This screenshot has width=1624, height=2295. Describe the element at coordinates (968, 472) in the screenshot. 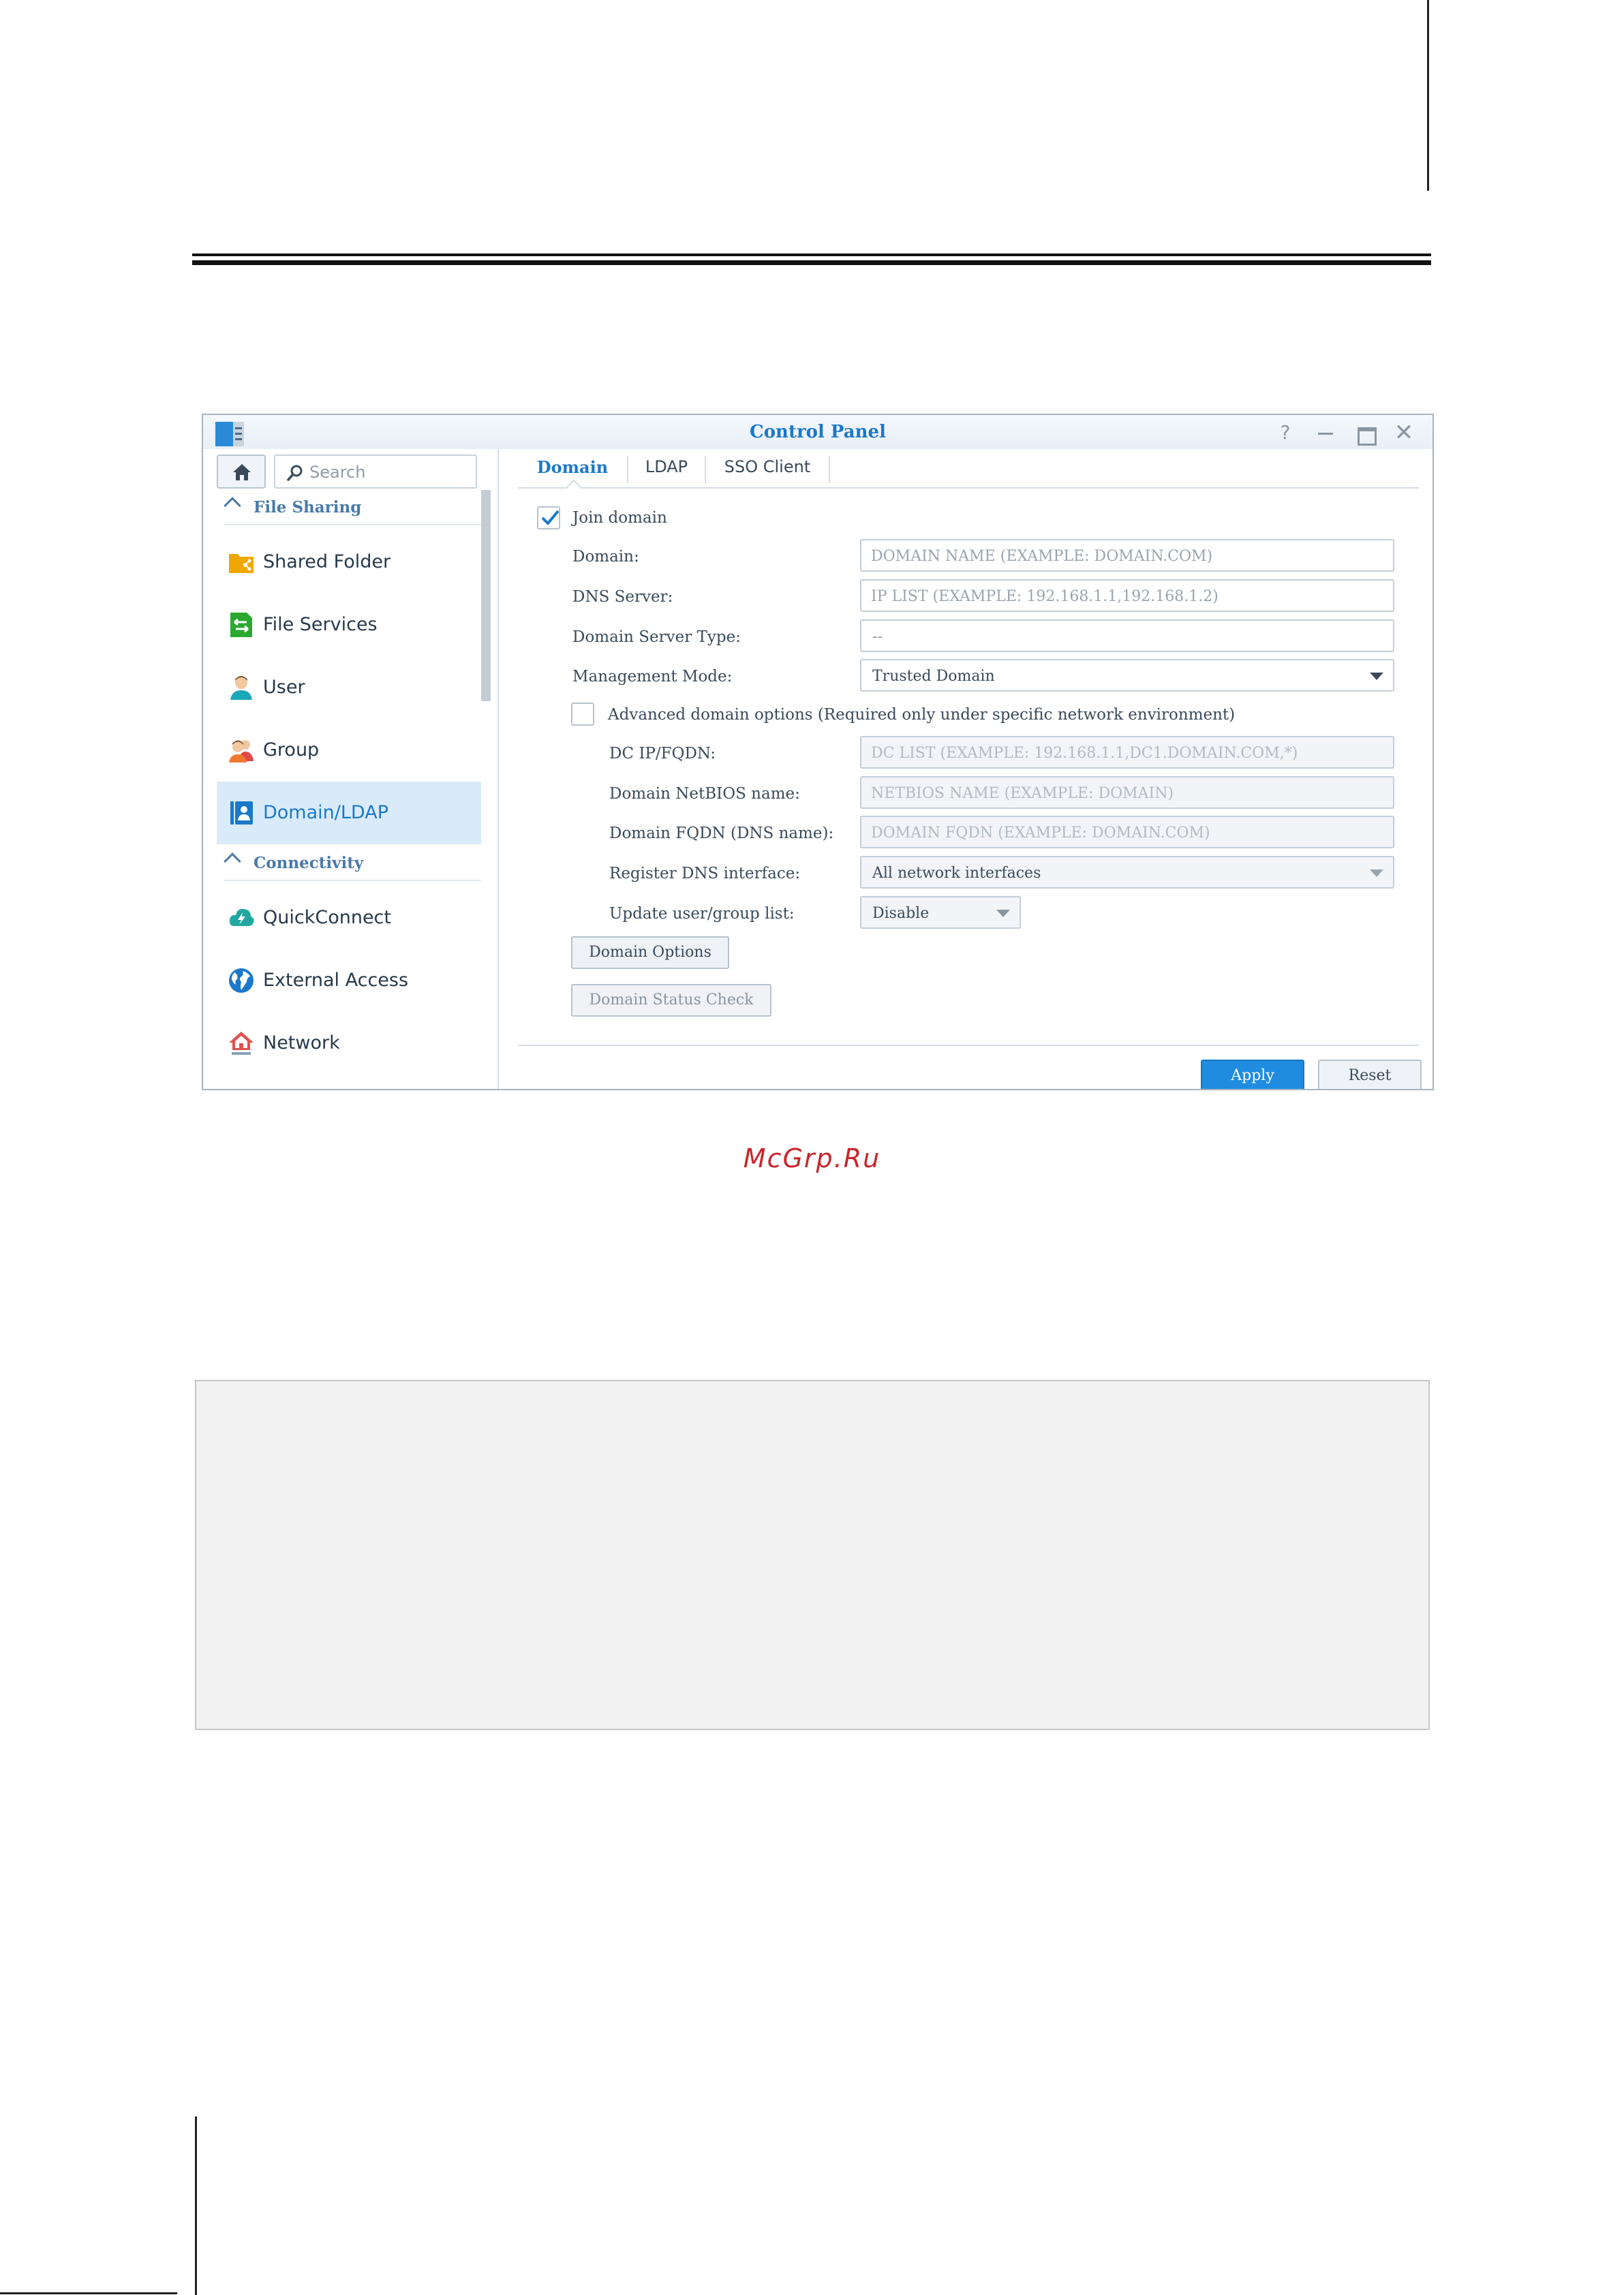

I see `tab-bar: Domain LDAP SSO Client` at that location.